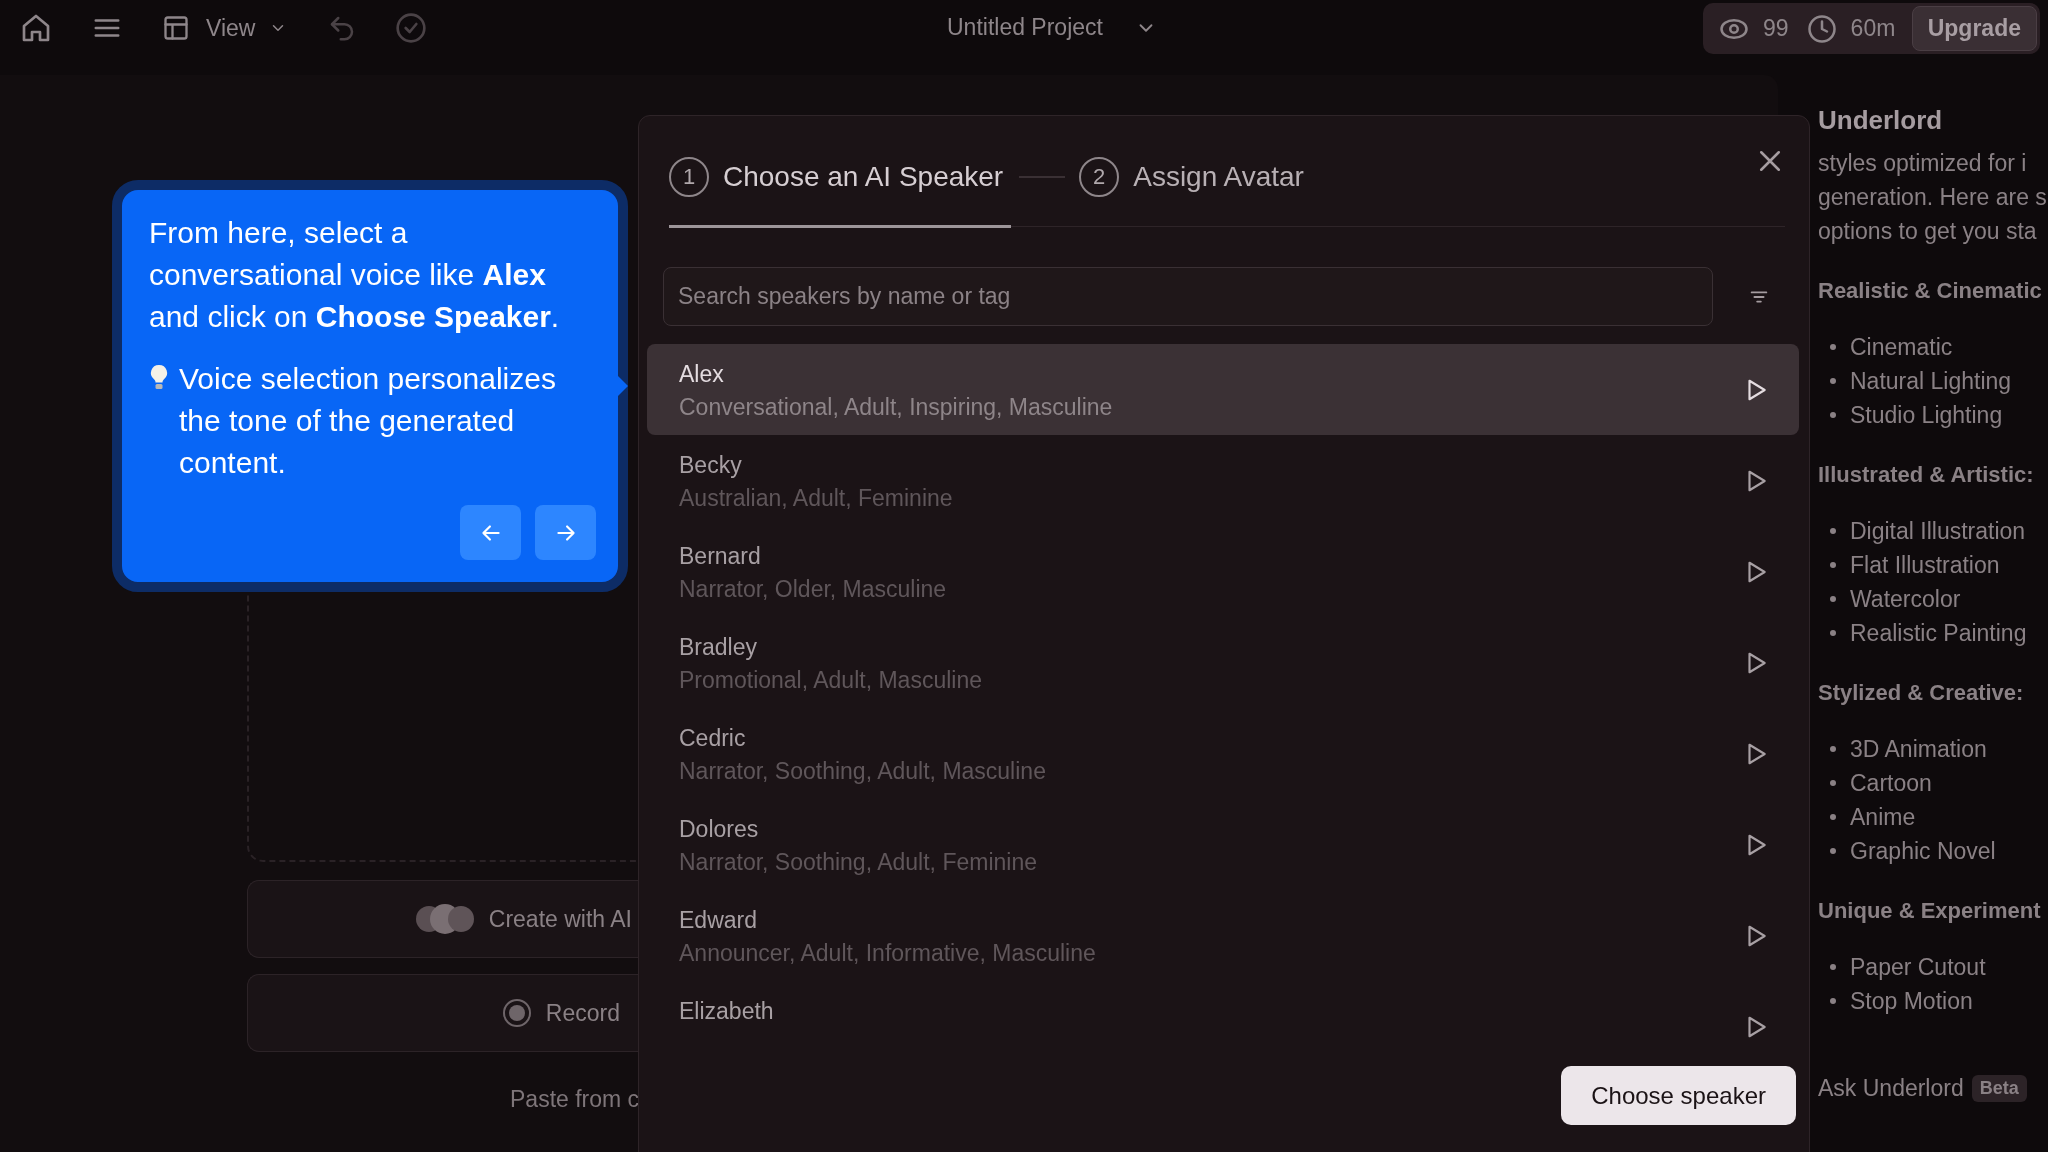  I want to click on avatar-group-icon, so click(444, 919).